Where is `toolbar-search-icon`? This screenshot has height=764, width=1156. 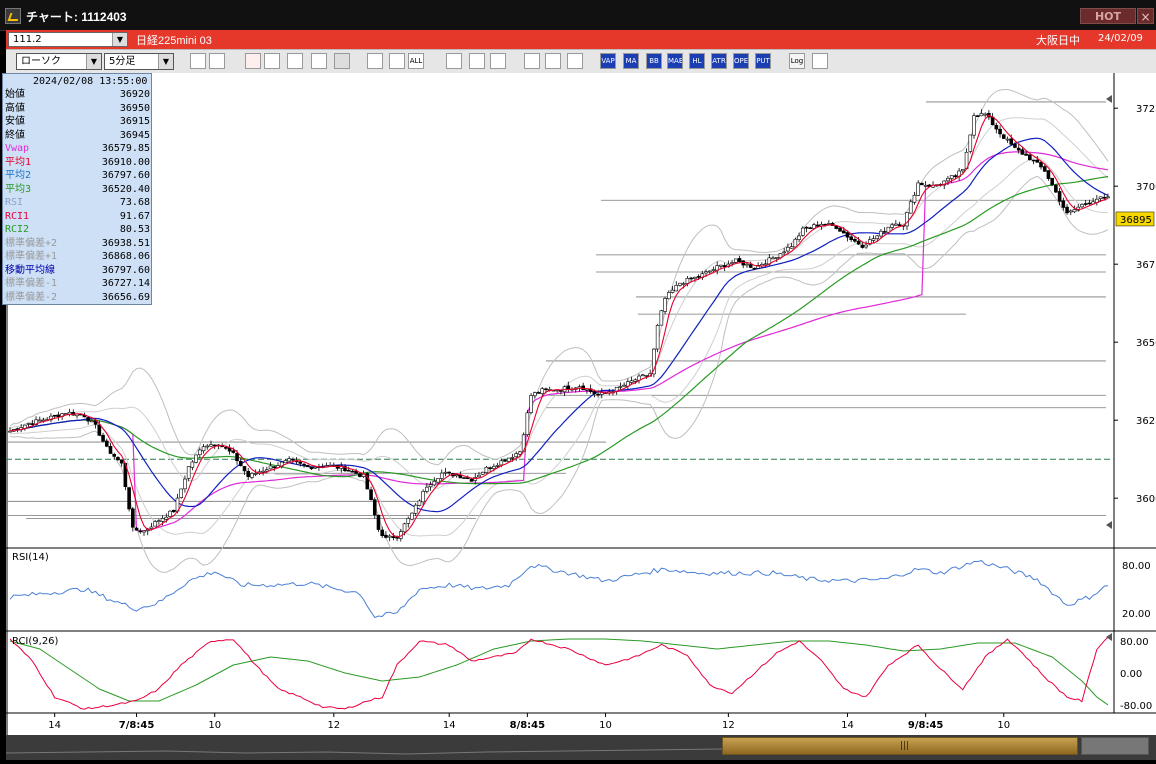 toolbar-search-icon is located at coordinates (198, 61).